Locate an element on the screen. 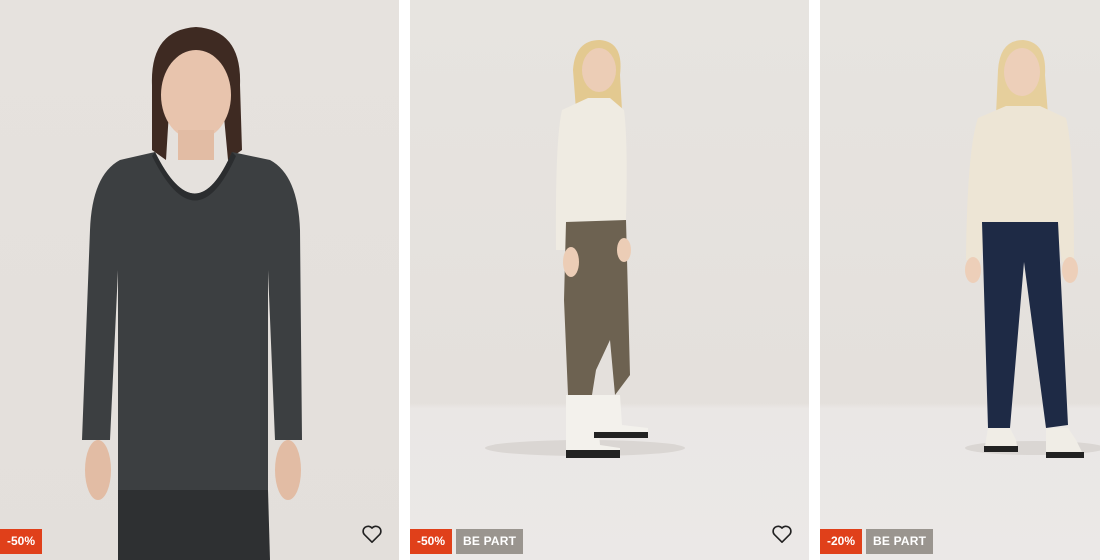 Image resolution: width=1100 pixels, height=560 pixels. product-badges: -50% BE PART is located at coordinates (467, 541).